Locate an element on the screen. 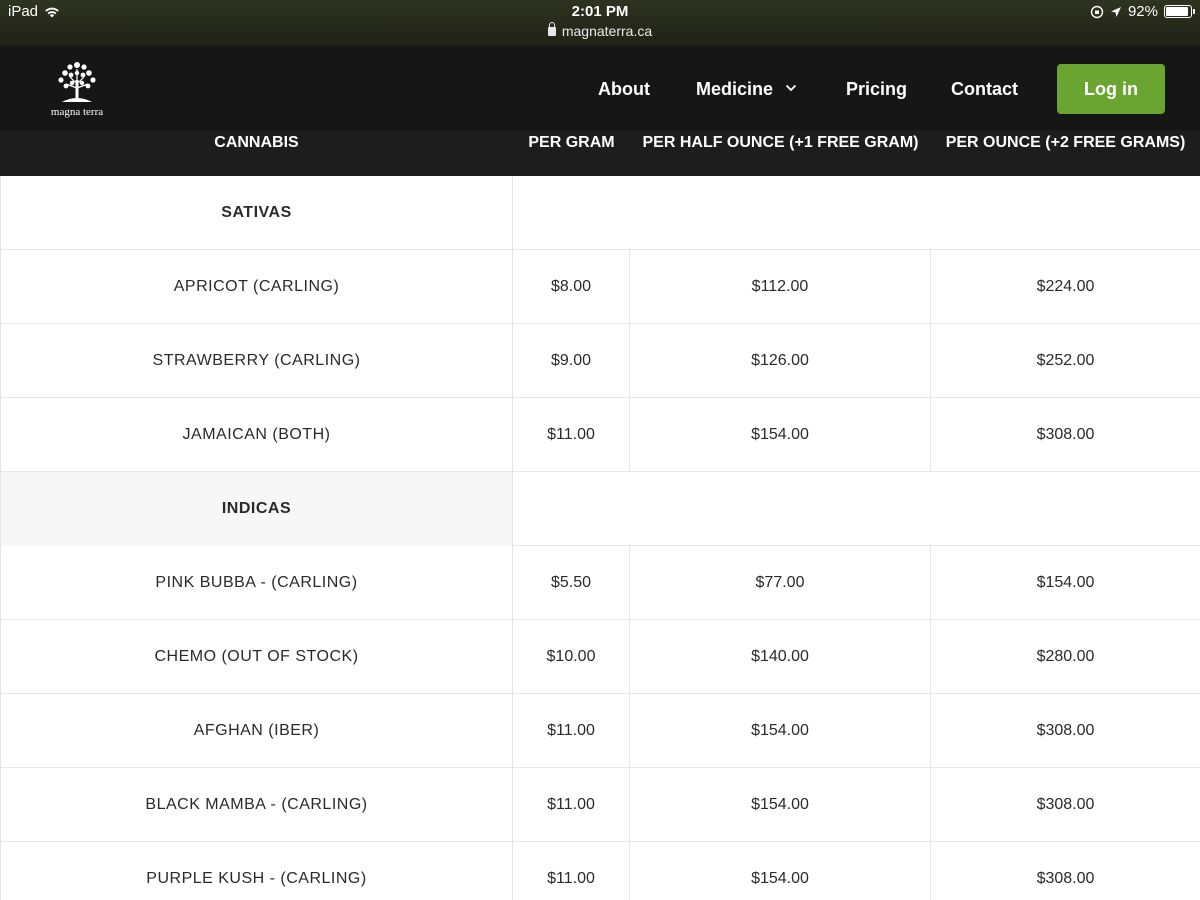 This screenshot has width=1200, height=900. strain-name: APRICOT (CARLING) is located at coordinates (256, 287).